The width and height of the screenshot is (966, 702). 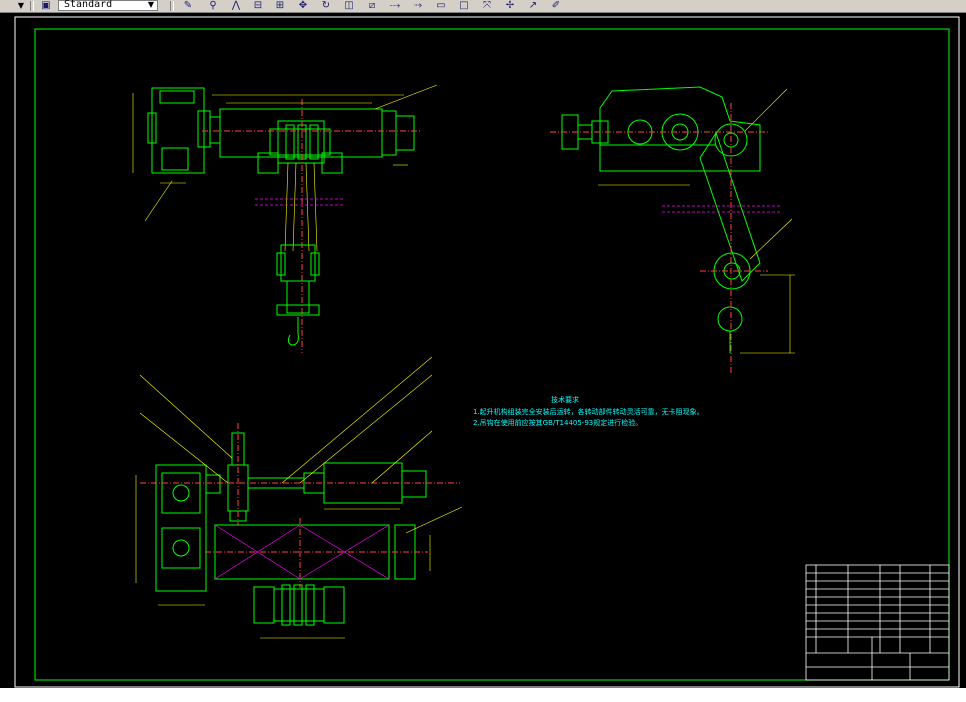 I want to click on move-icon: ✥, so click(x=303, y=6).